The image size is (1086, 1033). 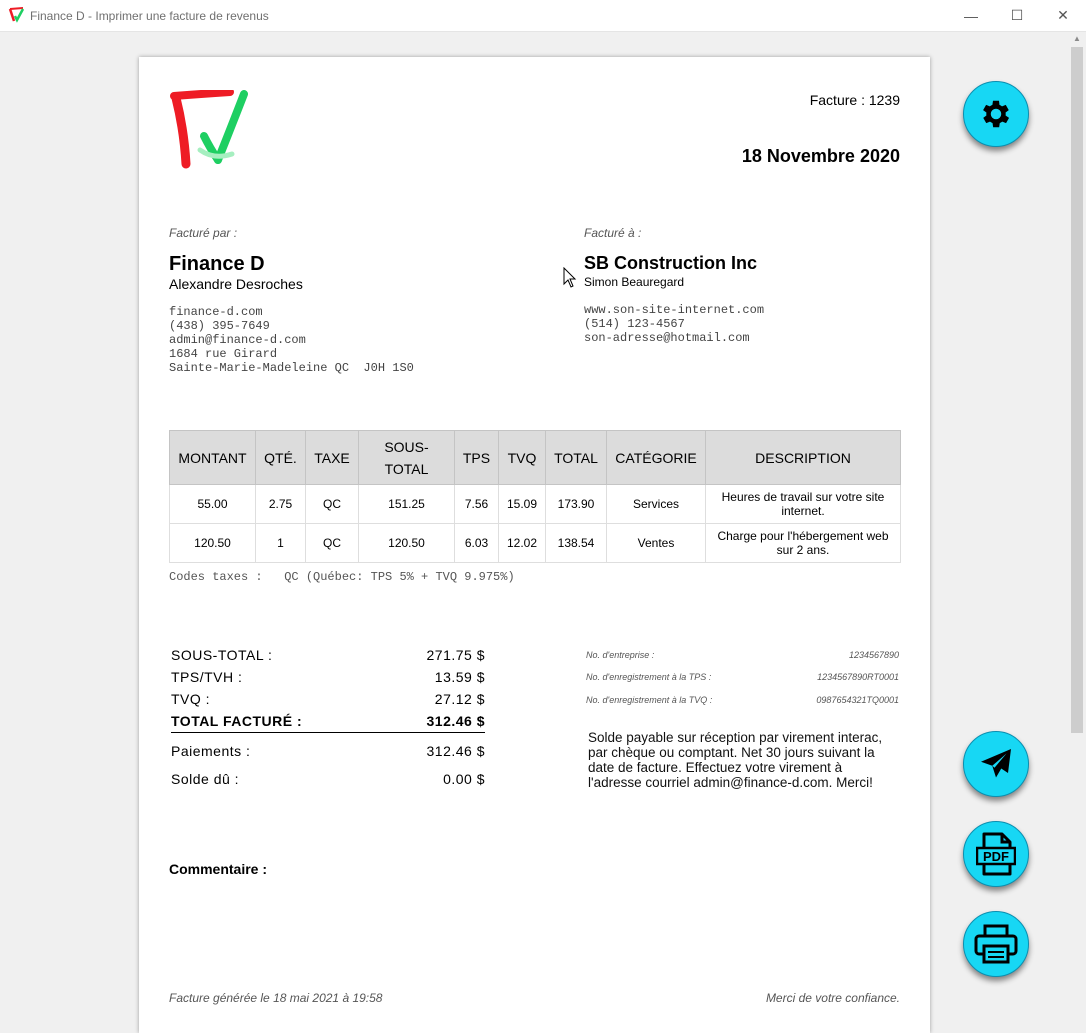 What do you see at coordinates (191, 699) in the screenshot?
I see `tvq-label: TVQ :` at bounding box center [191, 699].